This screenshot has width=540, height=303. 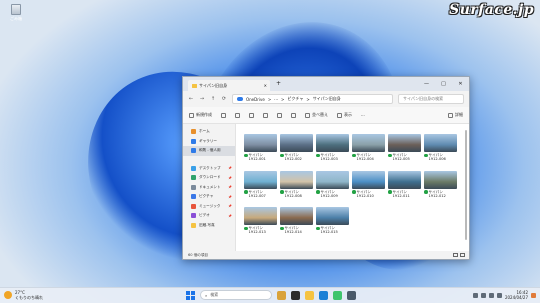 I want to click on scrollbar, so click(x=466, y=185).